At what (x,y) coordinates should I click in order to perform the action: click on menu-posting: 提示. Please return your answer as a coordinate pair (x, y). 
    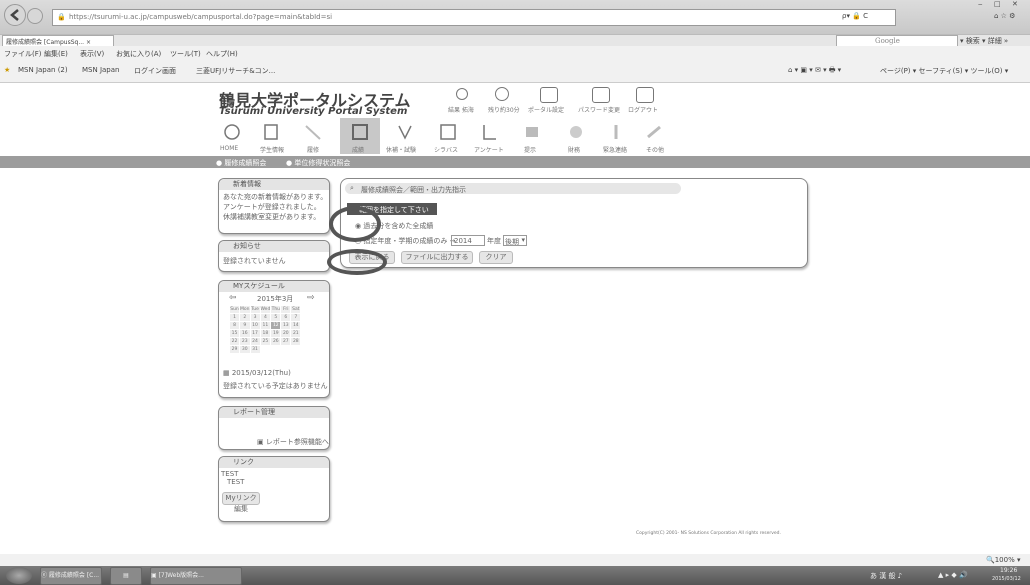
    Looking at the image, I should click on (530, 149).